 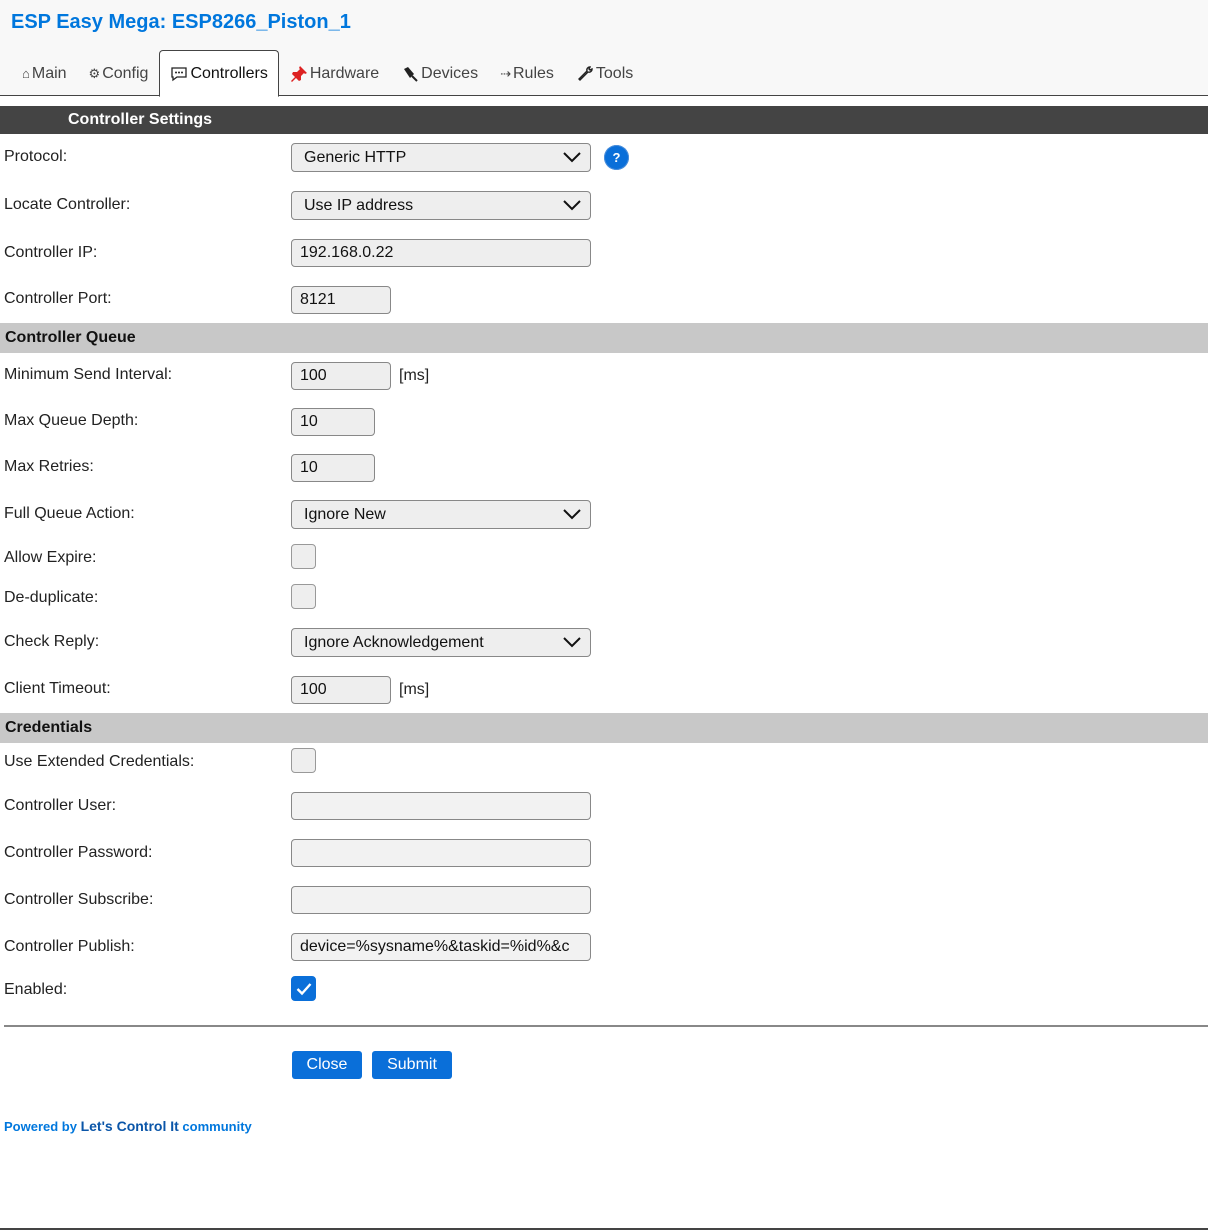 What do you see at coordinates (51, 252) in the screenshot?
I see `controller-ip-label: Controller IP:` at bounding box center [51, 252].